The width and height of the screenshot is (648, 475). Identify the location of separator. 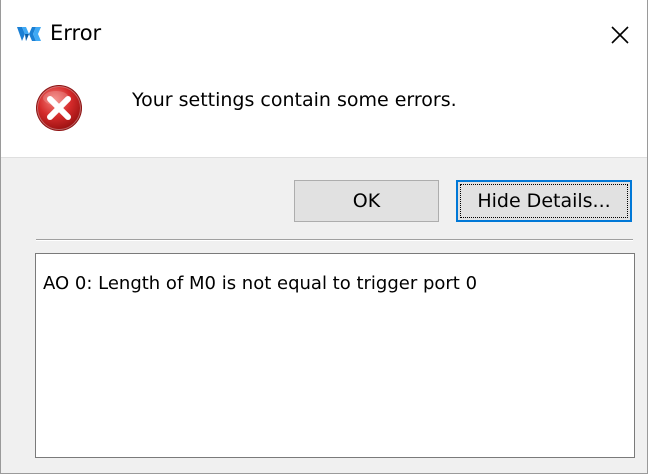
(334, 240).